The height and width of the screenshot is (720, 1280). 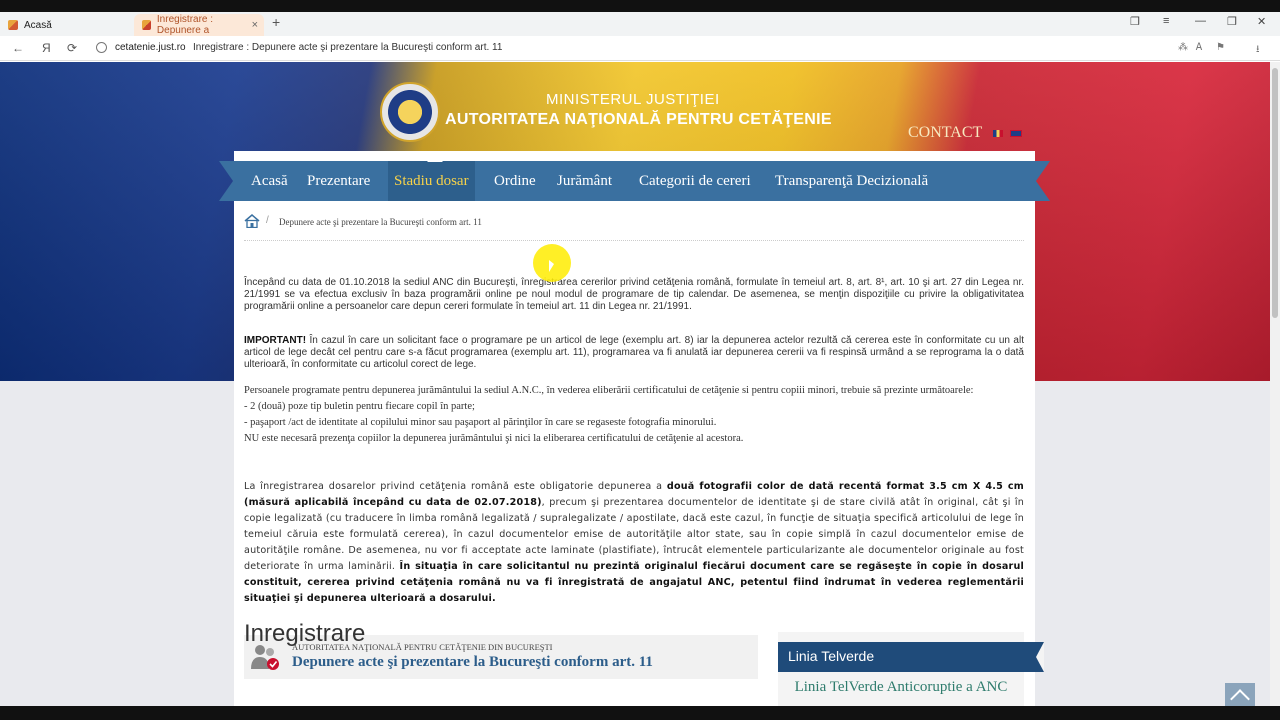 I want to click on mouse-cursor-icon, so click(x=551, y=266).